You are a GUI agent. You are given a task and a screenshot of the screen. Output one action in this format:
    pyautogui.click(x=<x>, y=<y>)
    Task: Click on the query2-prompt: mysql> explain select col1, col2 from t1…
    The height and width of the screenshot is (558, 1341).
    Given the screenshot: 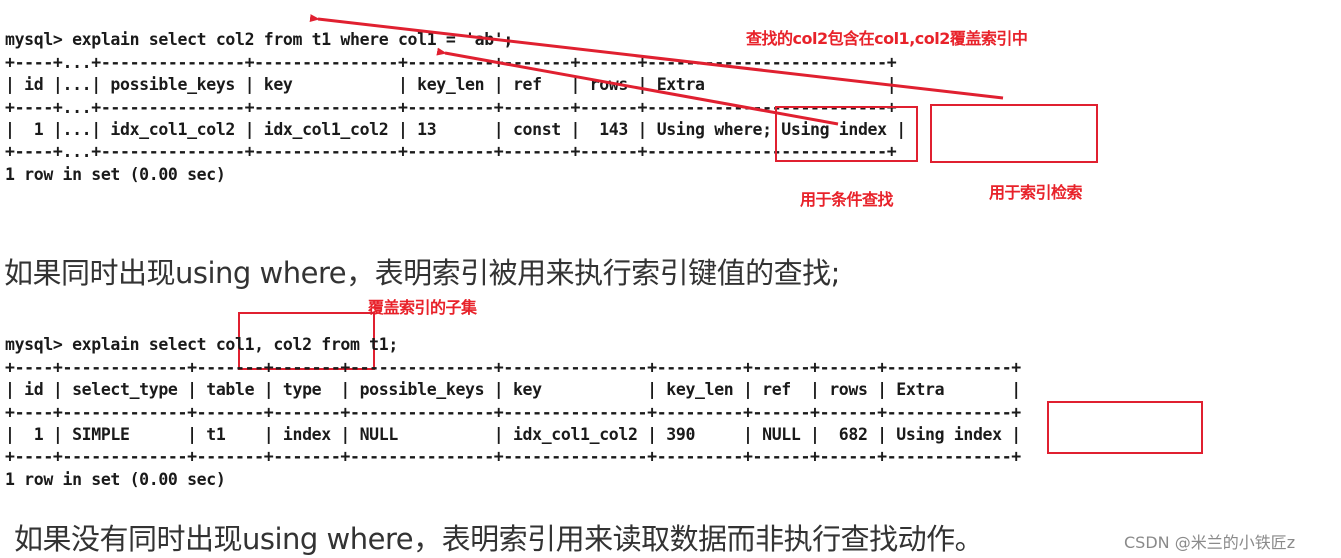 What is the action you would take?
    pyautogui.click(x=201, y=344)
    